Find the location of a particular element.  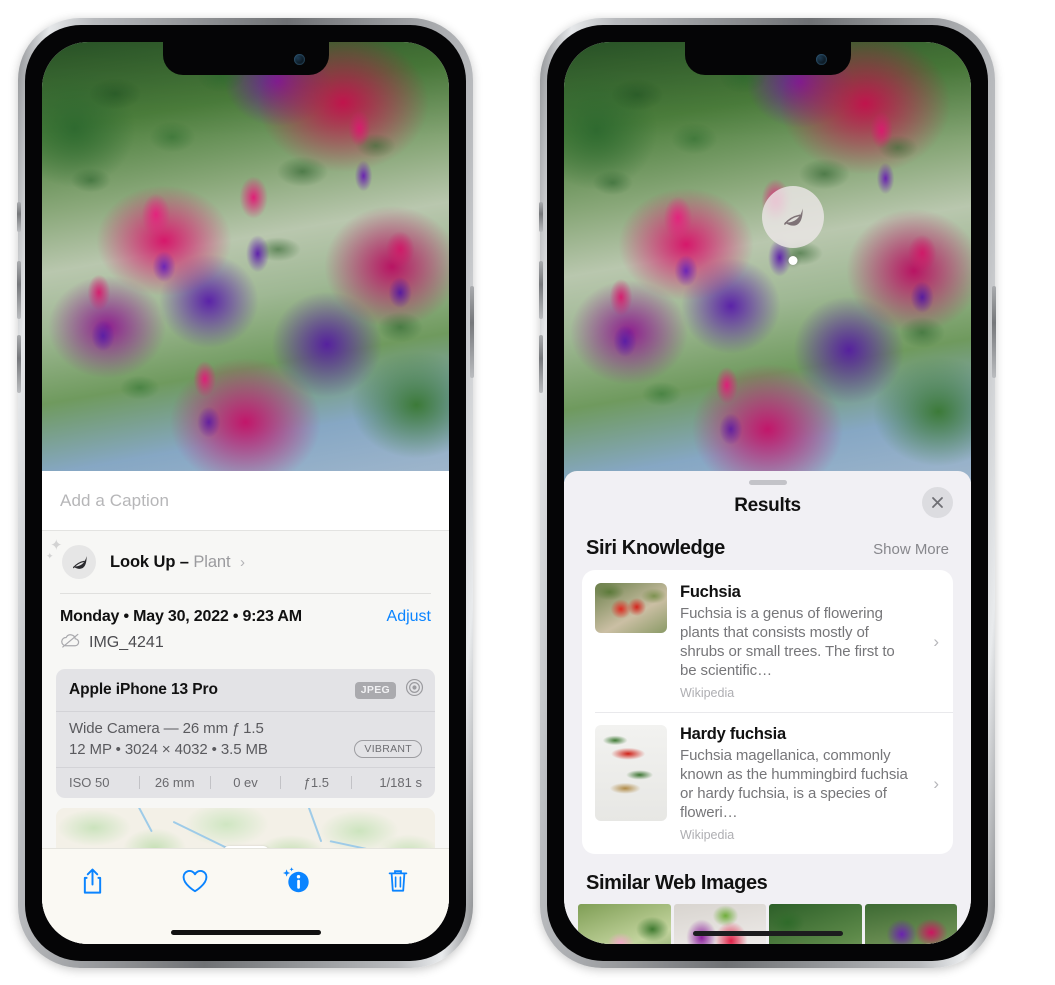

look-up-label: Look Up – Plant › is located at coordinates (177, 562).